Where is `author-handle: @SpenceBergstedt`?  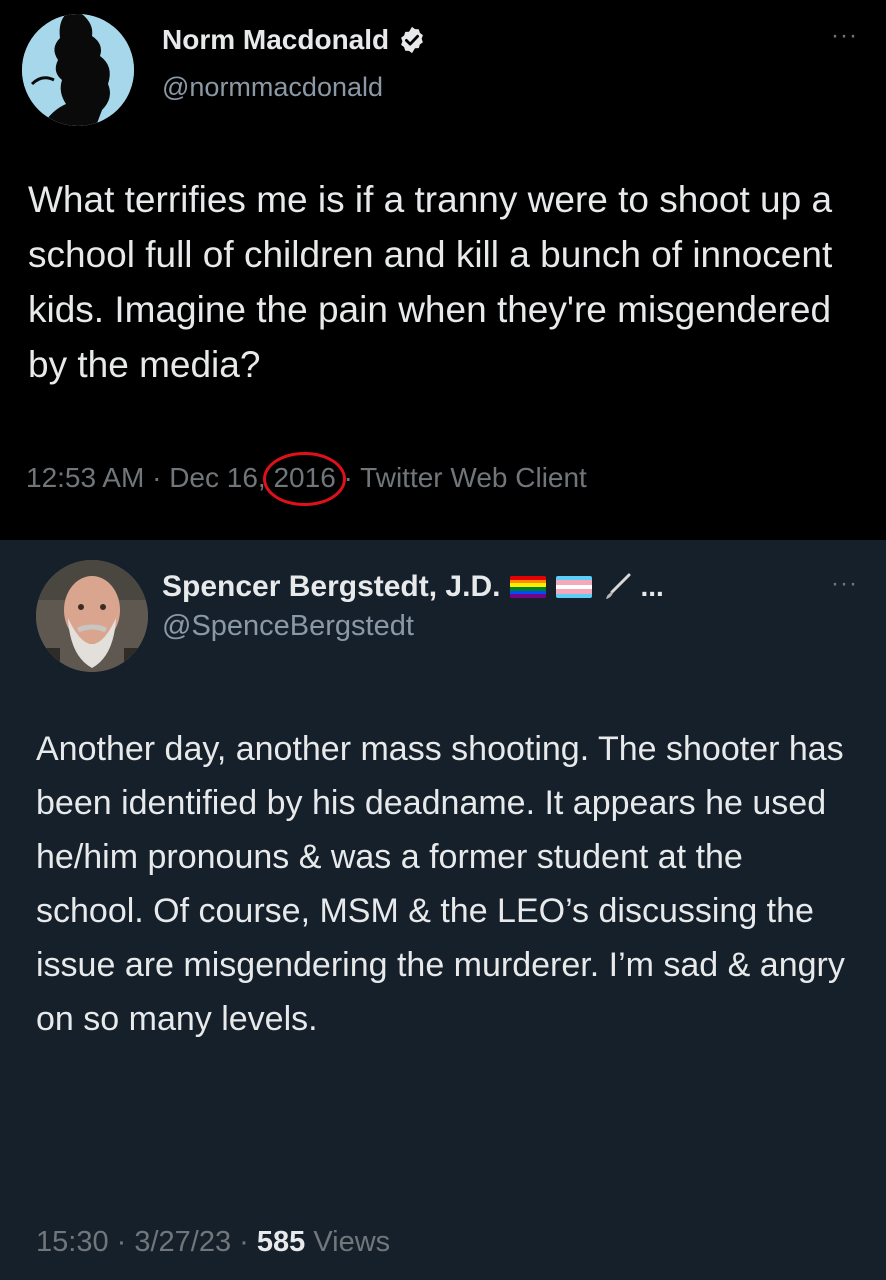
author-handle: @SpenceBergstedt is located at coordinates (288, 626).